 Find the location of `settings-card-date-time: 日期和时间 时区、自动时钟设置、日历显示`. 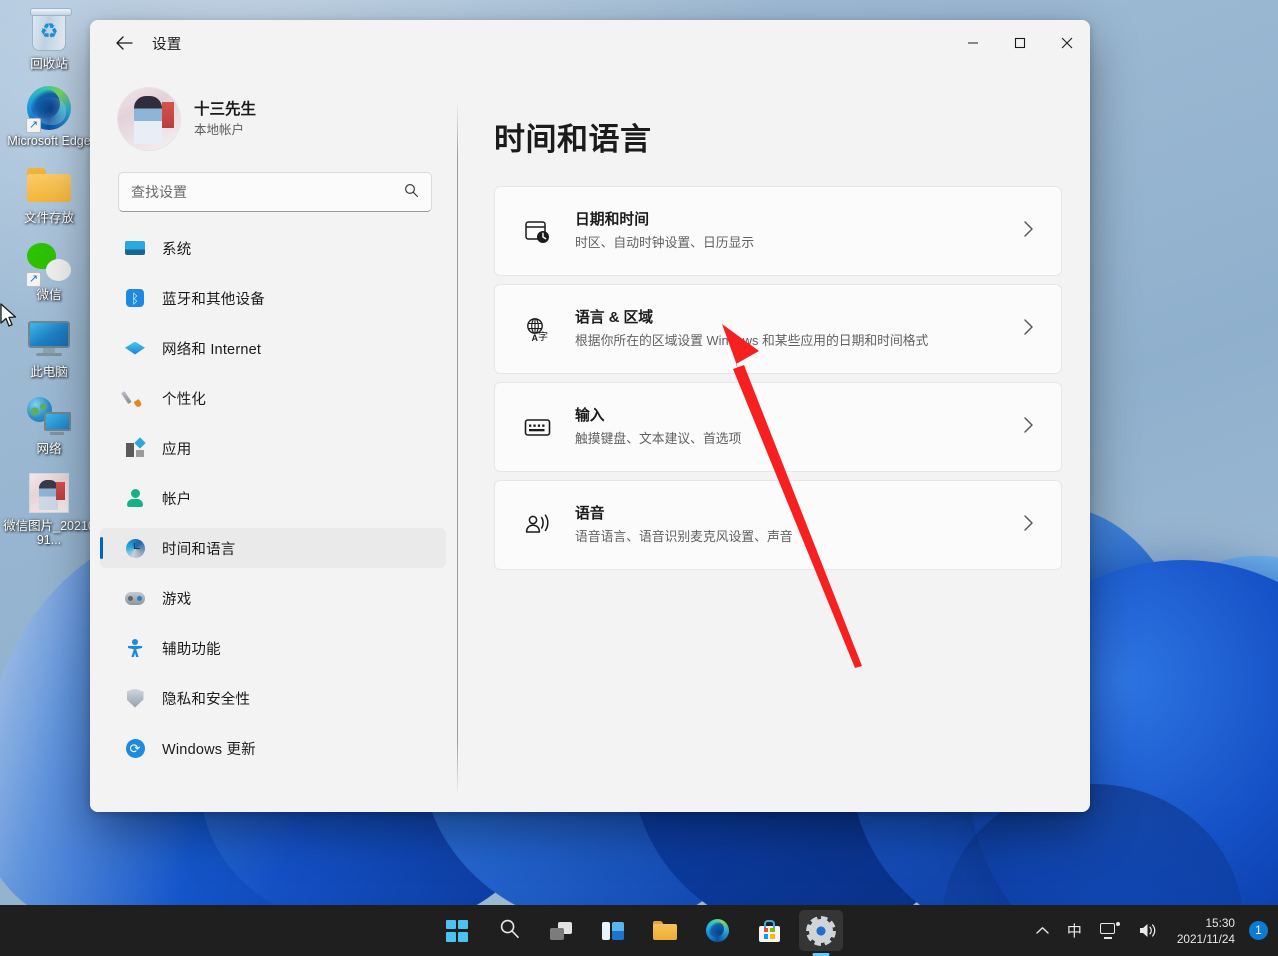

settings-card-date-time: 日期和时间 时区、自动时钟设置、日历显示 is located at coordinates (778, 231).